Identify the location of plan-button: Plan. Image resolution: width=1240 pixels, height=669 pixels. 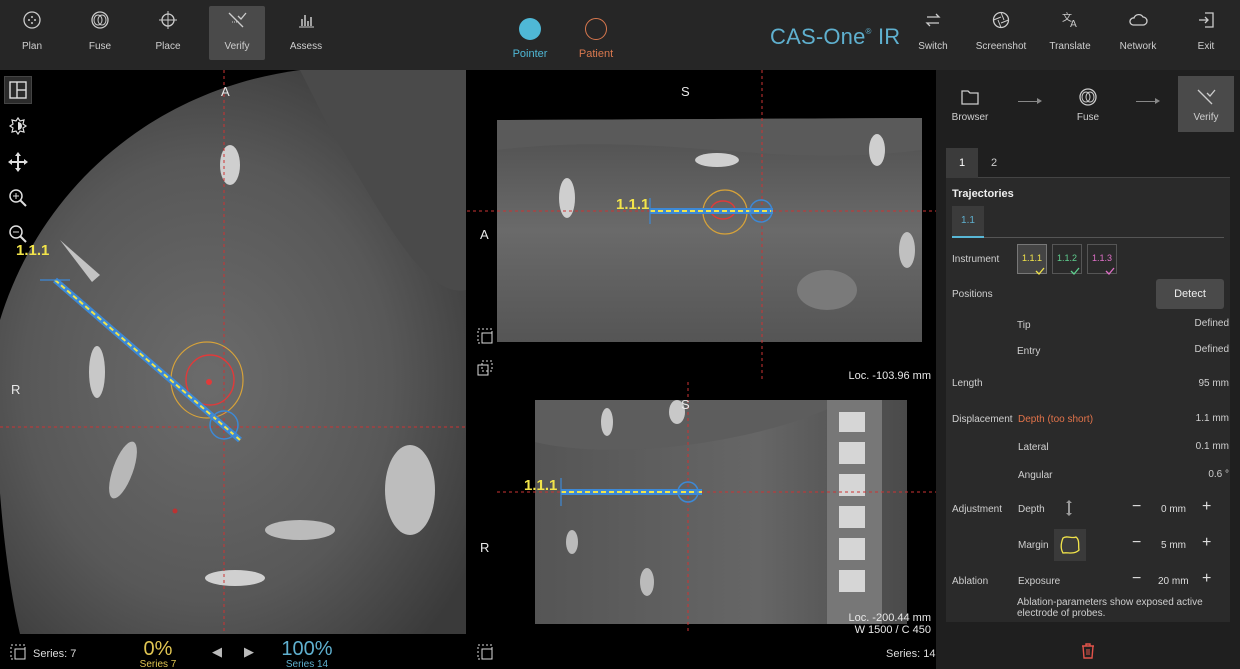
(32, 33).